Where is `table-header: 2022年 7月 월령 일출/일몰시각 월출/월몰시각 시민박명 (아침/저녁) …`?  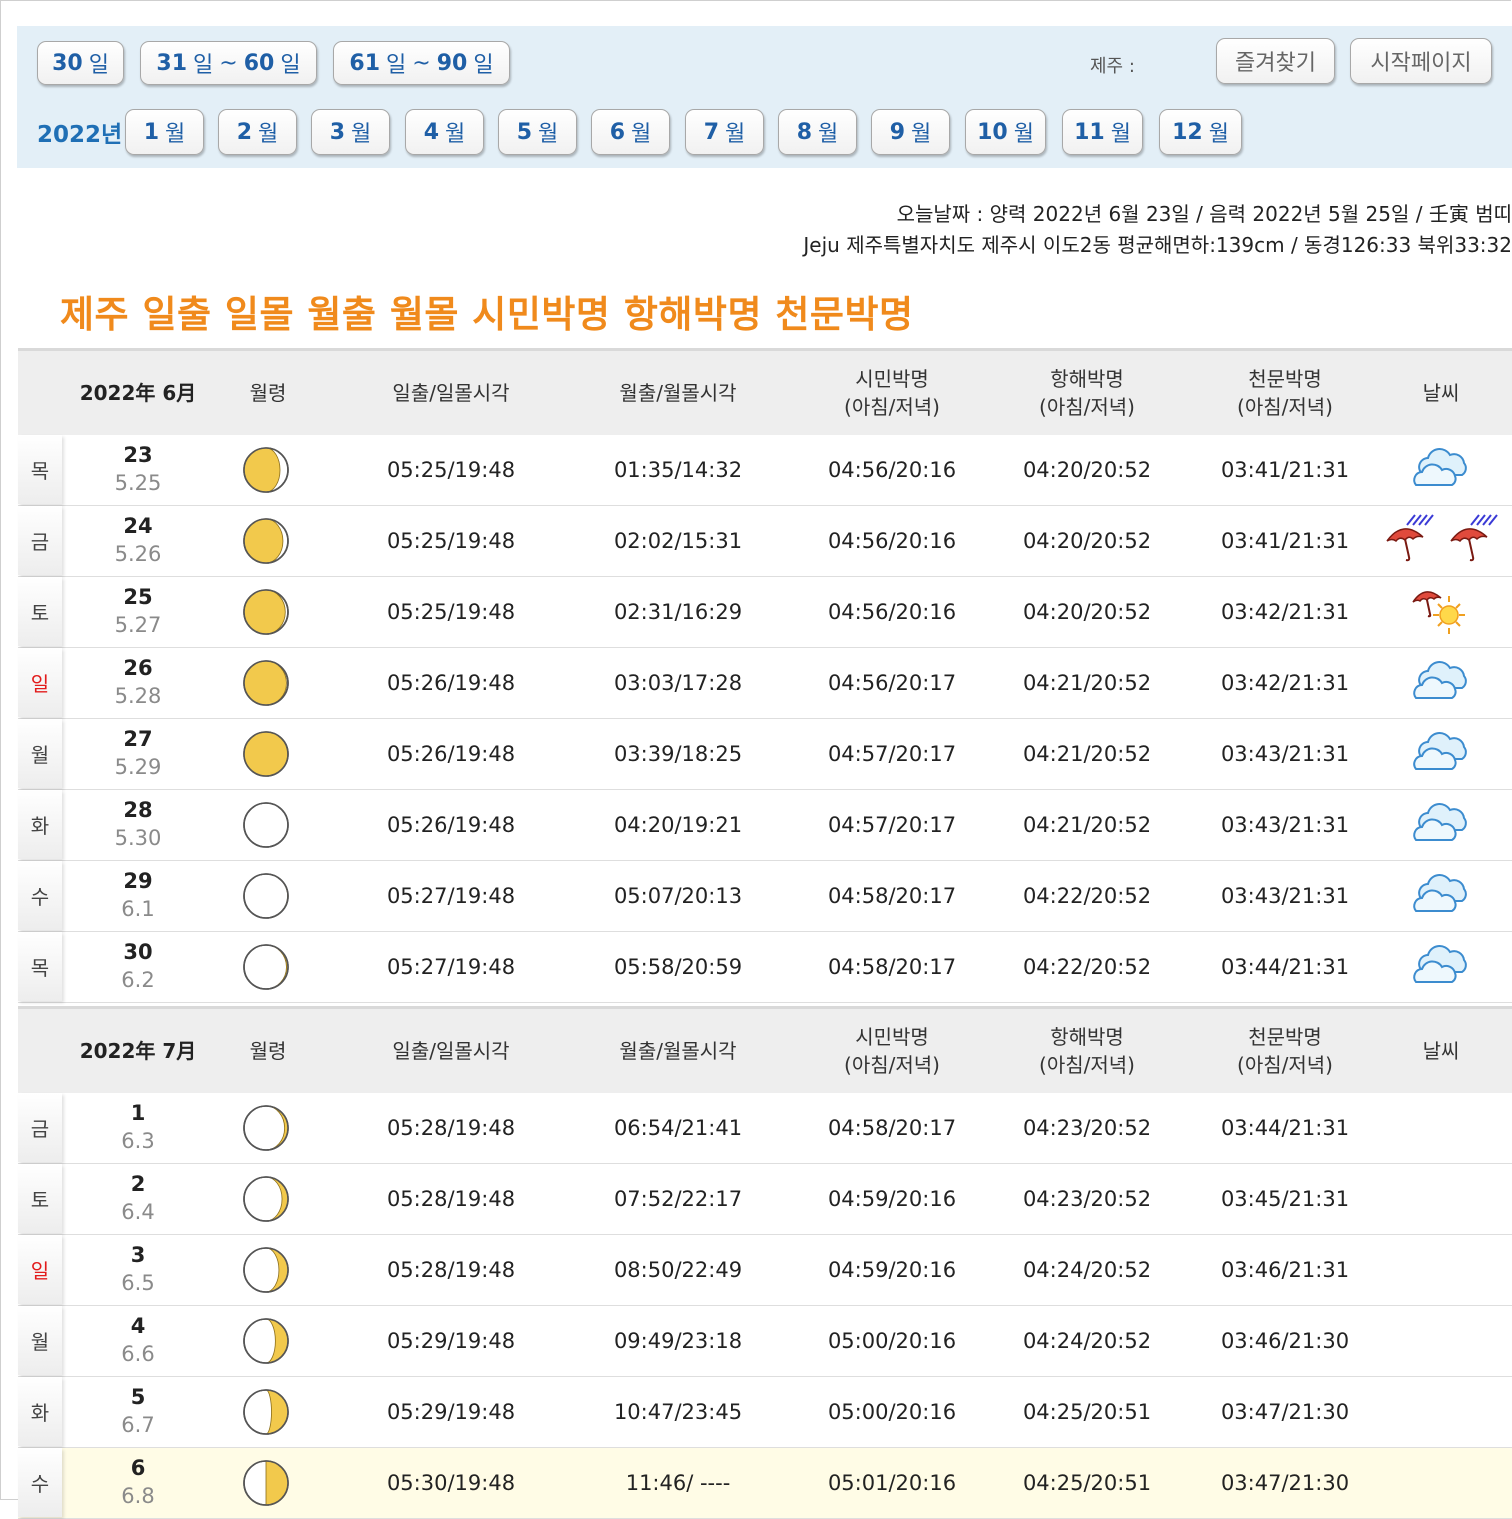
table-header: 2022年 7月 월령 일출/일몰시각 월출/월몰시각 시민박명 (아침/저녁) … is located at coordinates (765, 1049).